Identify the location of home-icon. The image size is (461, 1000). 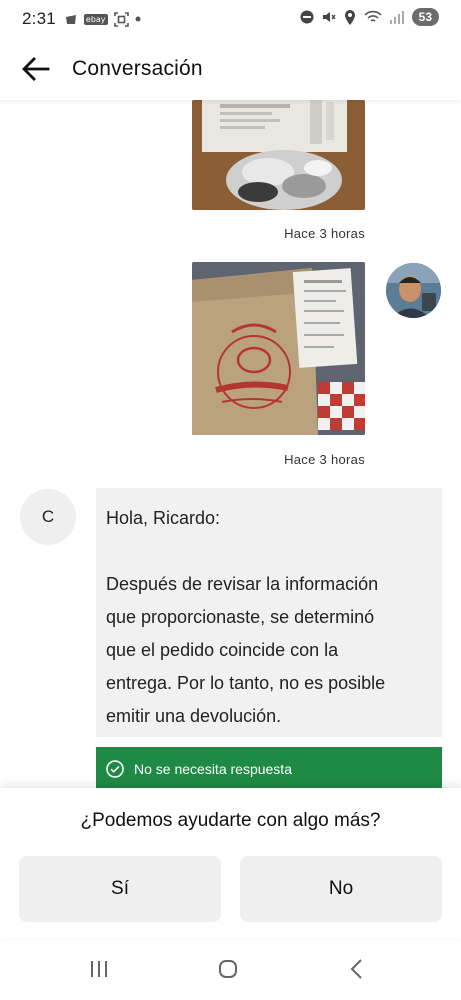
(228, 969).